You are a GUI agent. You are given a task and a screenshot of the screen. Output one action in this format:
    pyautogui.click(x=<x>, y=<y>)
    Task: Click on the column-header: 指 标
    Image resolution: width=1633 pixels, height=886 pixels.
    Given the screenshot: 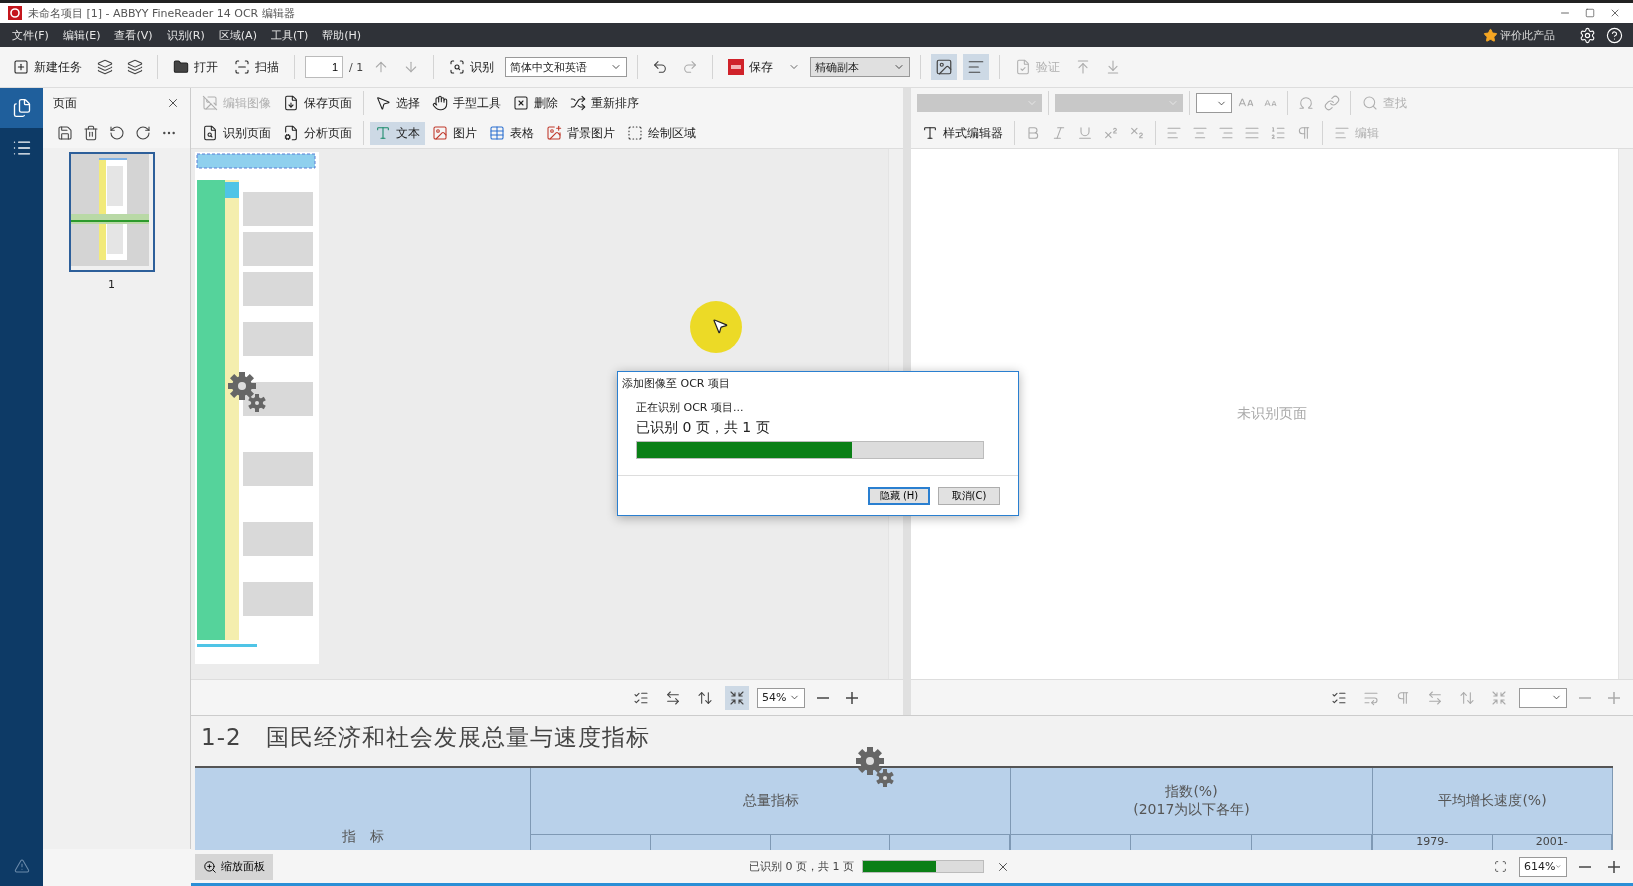 What is the action you would take?
    pyautogui.click(x=362, y=837)
    